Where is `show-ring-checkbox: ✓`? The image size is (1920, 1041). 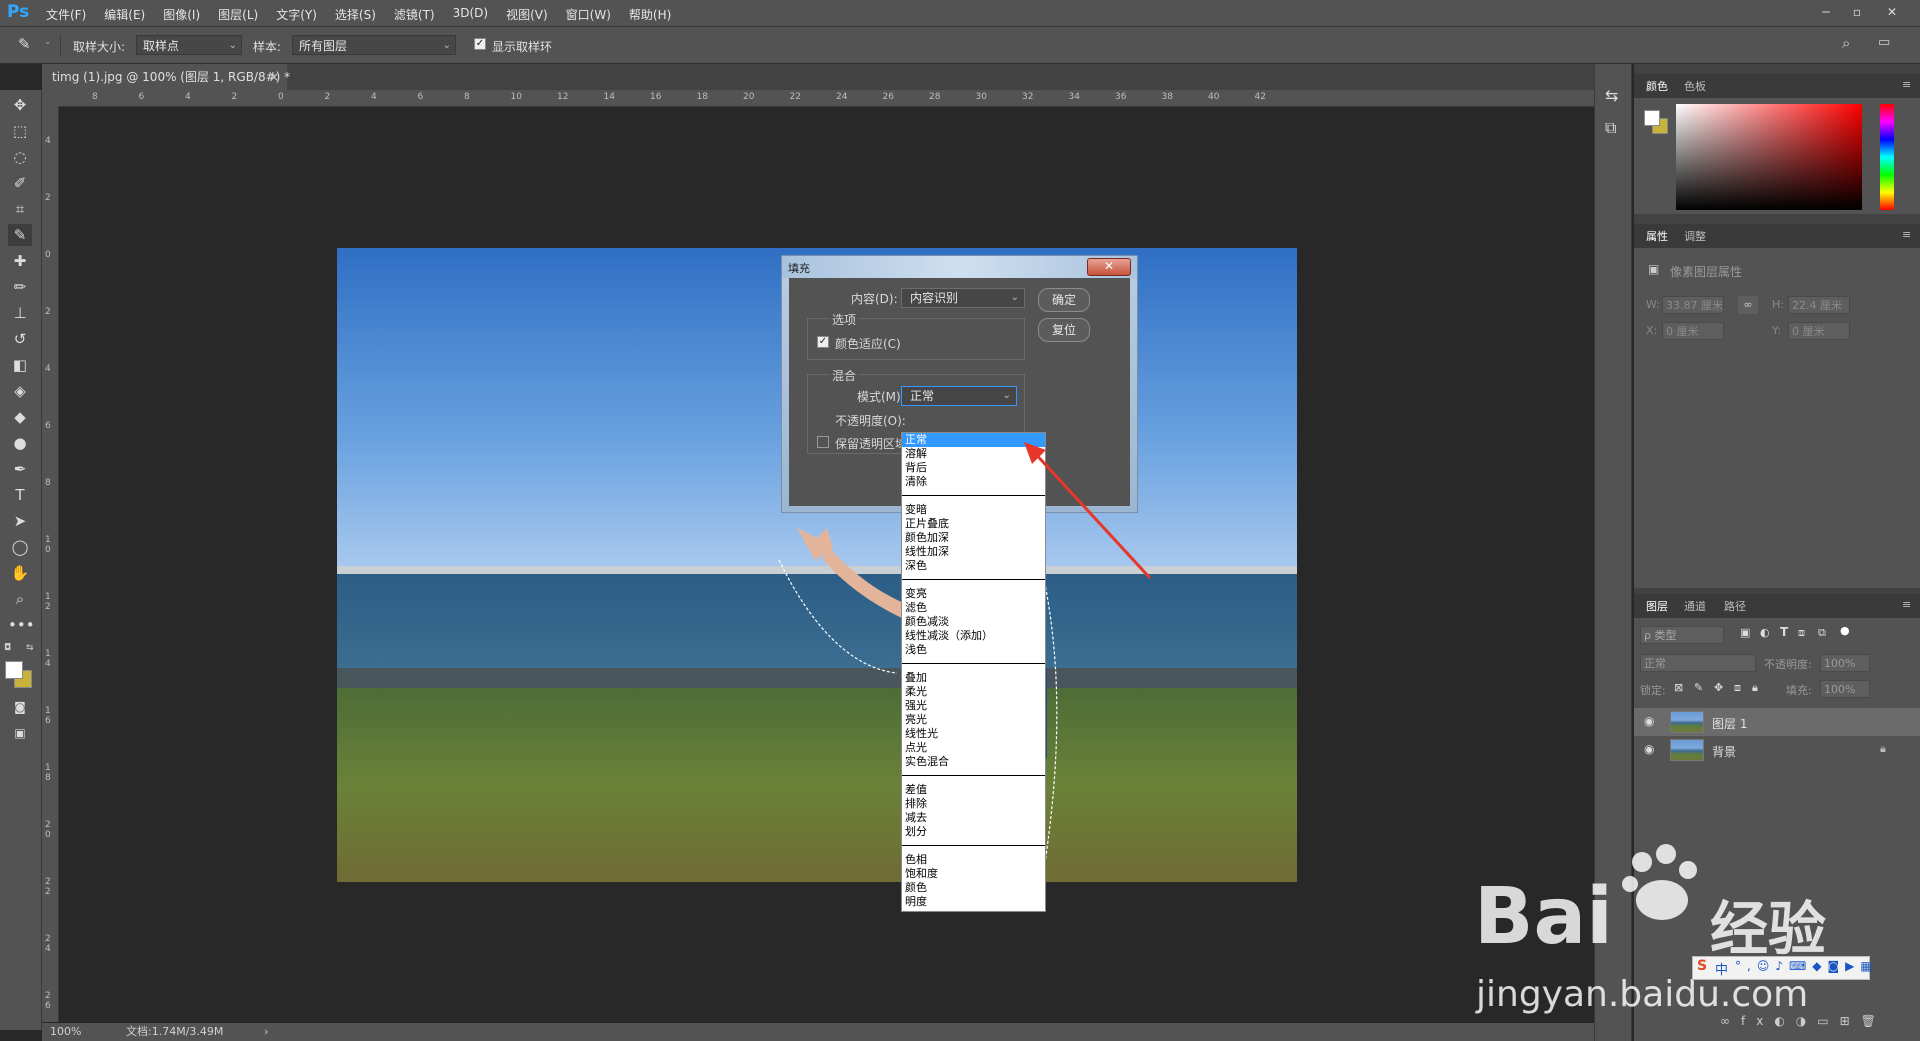 show-ring-checkbox: ✓ is located at coordinates (480, 44).